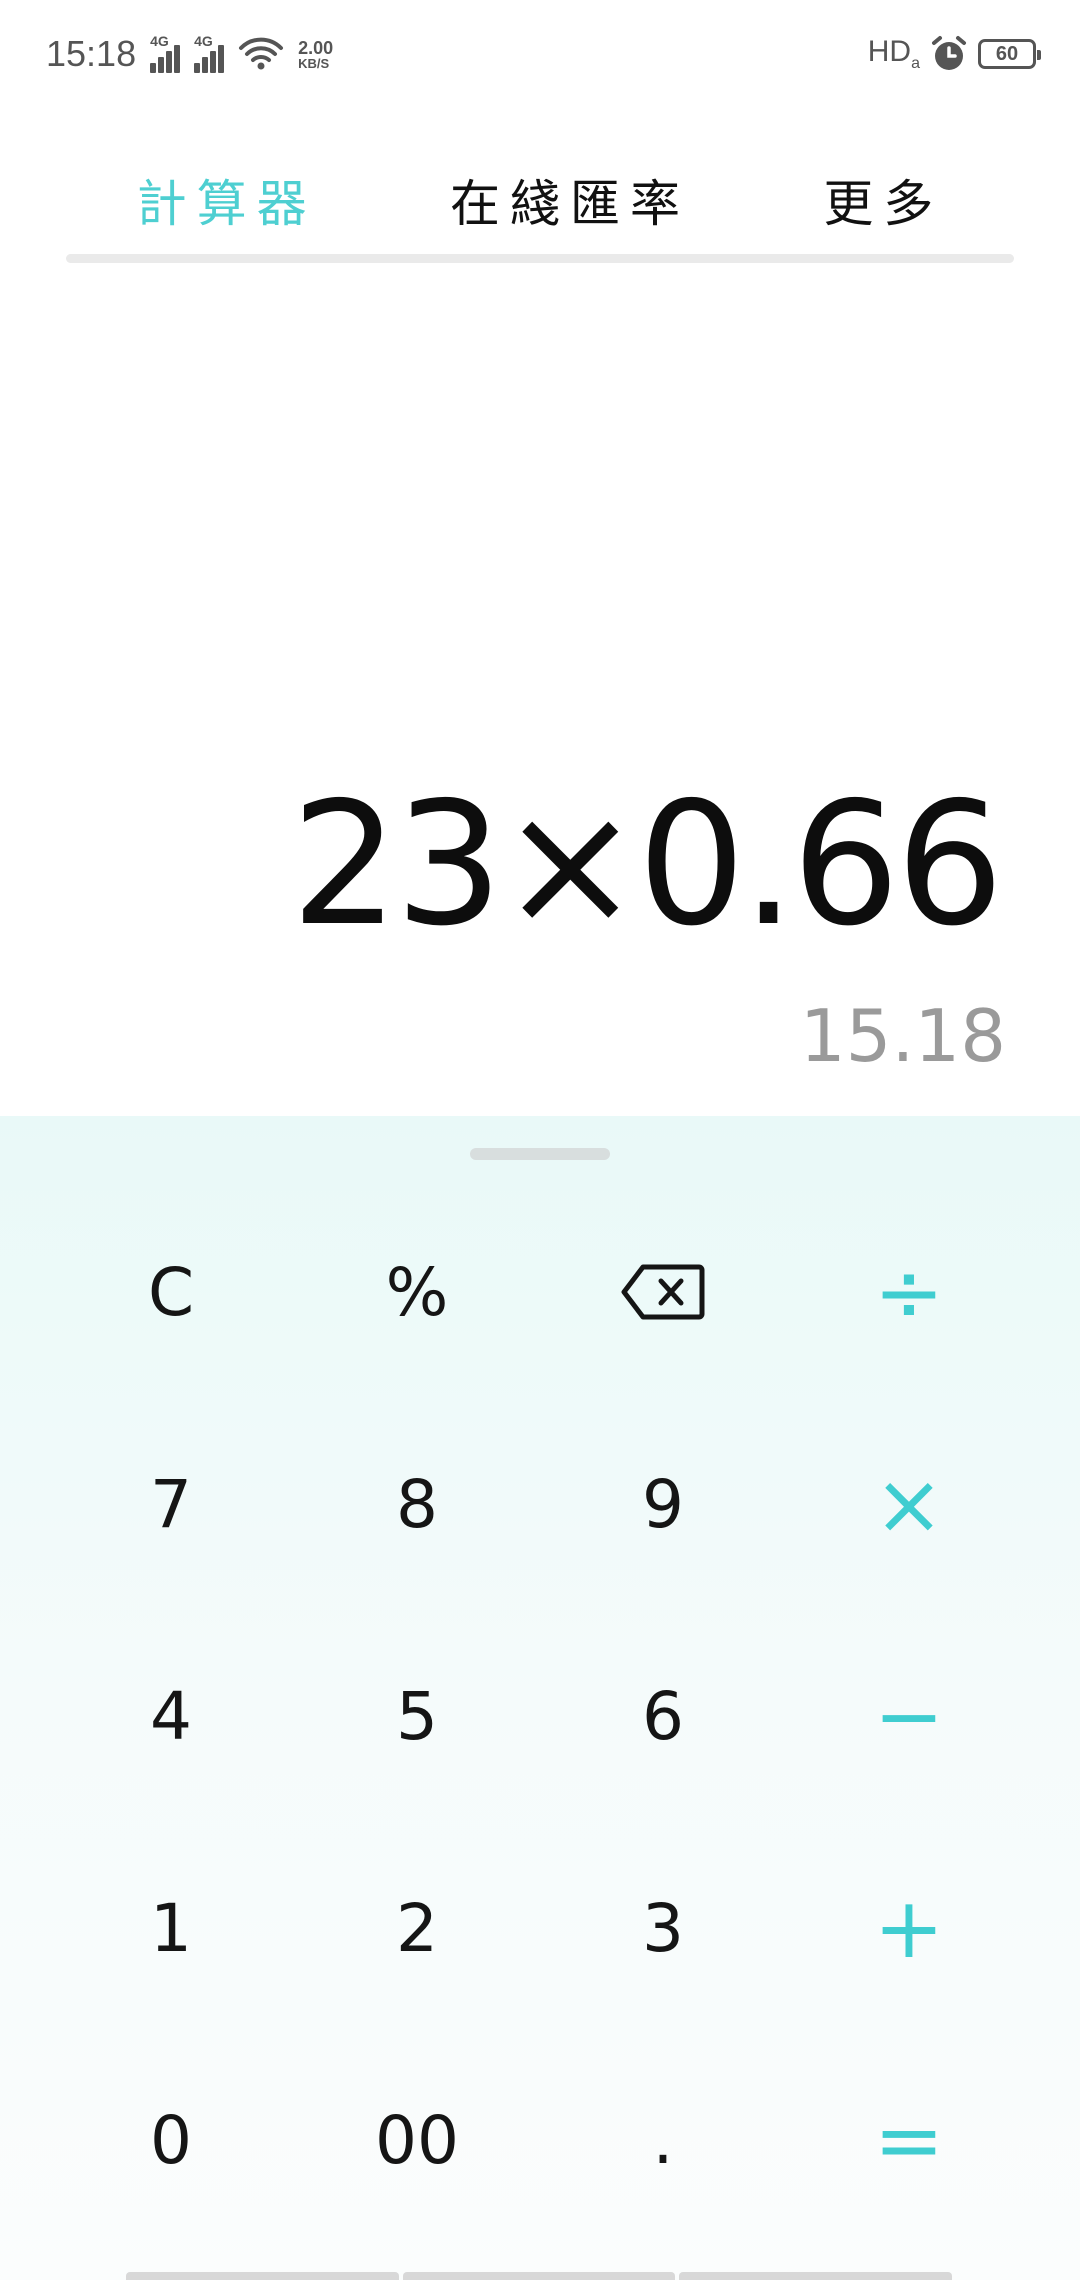 This screenshot has width=1080, height=2280. I want to click on digit-4-button: 4, so click(171, 1716).